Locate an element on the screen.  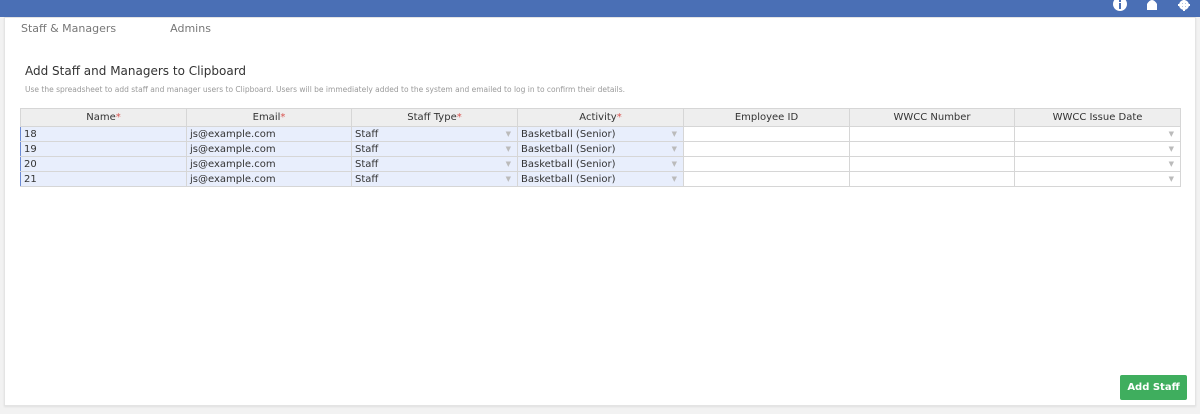
topbar-icons is located at coordinates (1152, 8).